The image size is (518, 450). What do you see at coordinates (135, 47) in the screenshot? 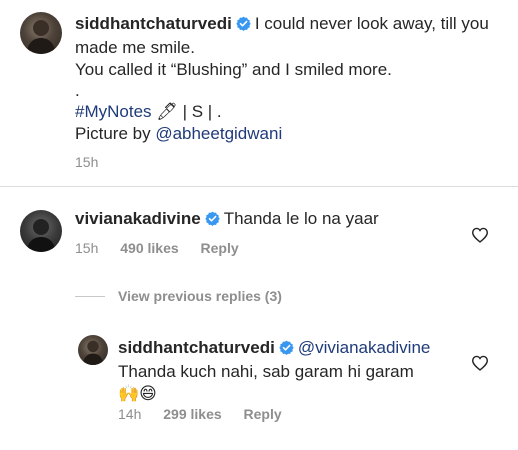
I see `caption-line-2: made me smile.` at bounding box center [135, 47].